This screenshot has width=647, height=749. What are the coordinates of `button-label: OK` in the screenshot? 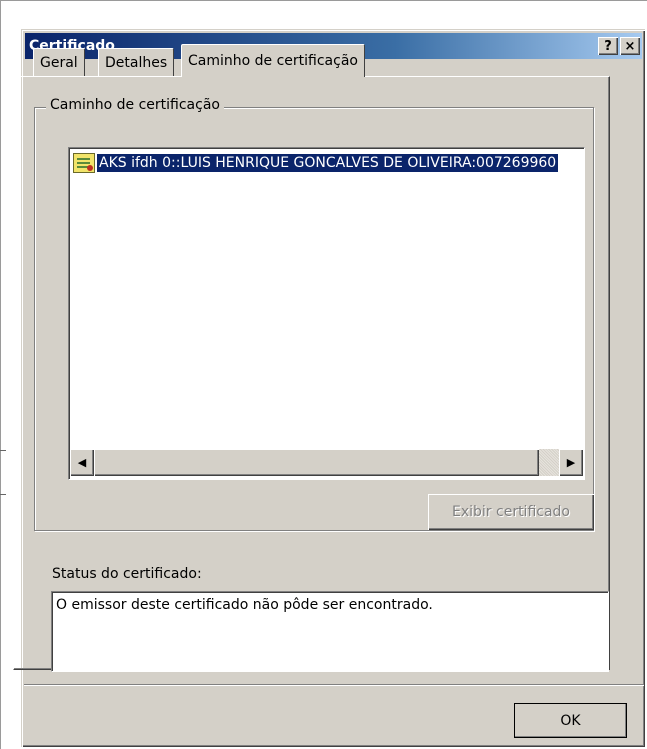 It's located at (570, 720).